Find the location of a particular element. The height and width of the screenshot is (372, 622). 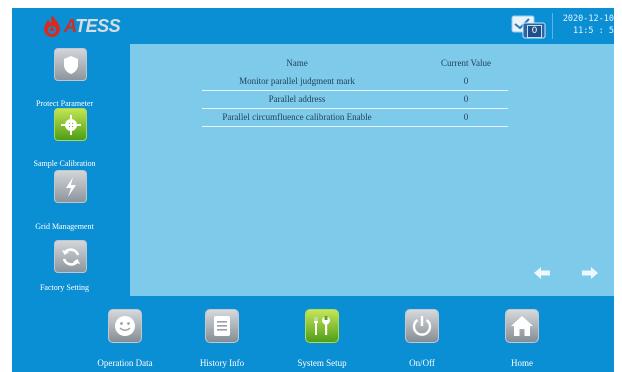

nav-item-history-info: History Info is located at coordinates (222, 334).